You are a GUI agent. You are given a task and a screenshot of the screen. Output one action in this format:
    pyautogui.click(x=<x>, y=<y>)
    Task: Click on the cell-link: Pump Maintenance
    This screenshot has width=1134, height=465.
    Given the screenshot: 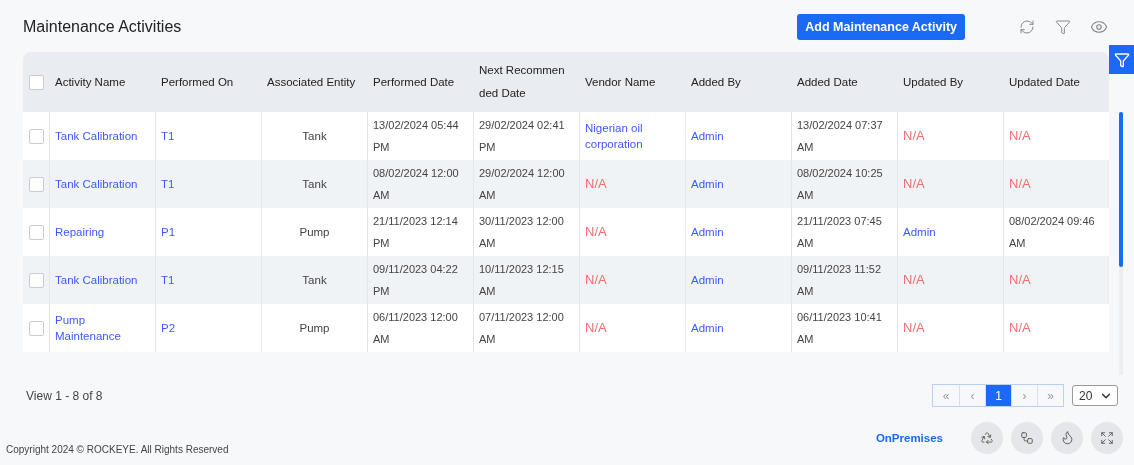 What is the action you would take?
    pyautogui.click(x=102, y=328)
    